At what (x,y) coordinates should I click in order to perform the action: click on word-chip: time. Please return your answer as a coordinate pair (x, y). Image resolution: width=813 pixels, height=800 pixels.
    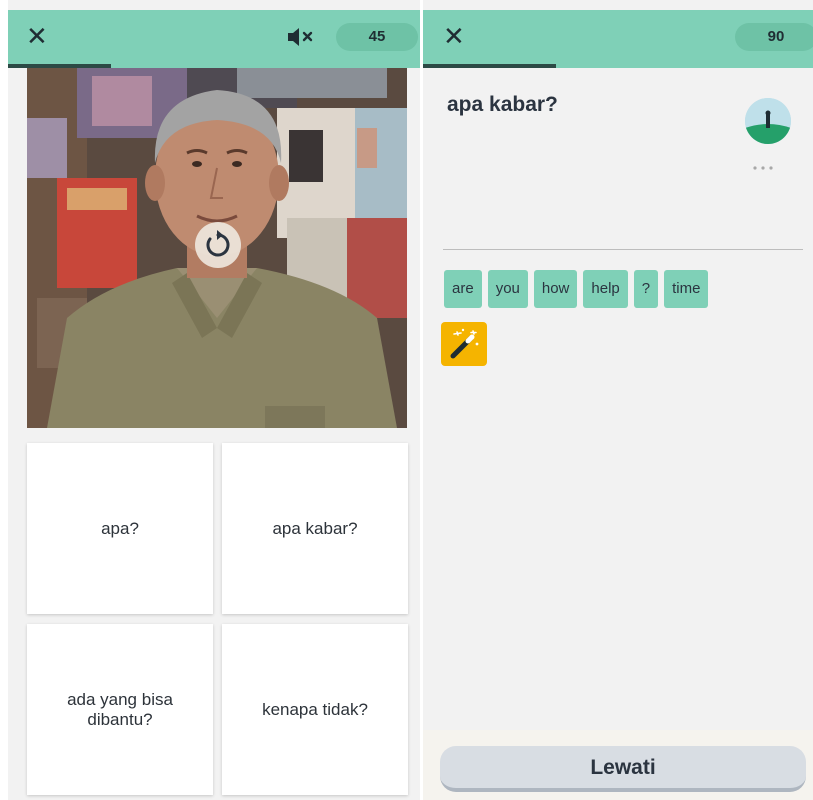
    Looking at the image, I should click on (686, 289).